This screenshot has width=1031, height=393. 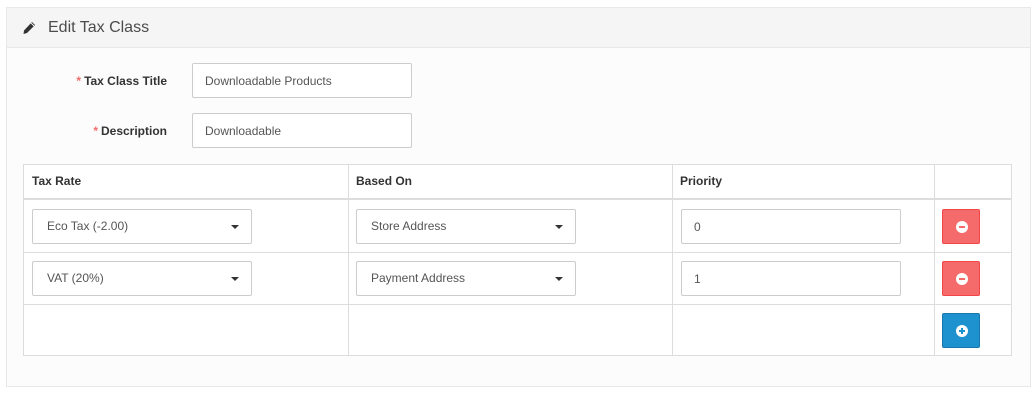 What do you see at coordinates (803, 182) in the screenshot?
I see `column-header-priority: Priority` at bounding box center [803, 182].